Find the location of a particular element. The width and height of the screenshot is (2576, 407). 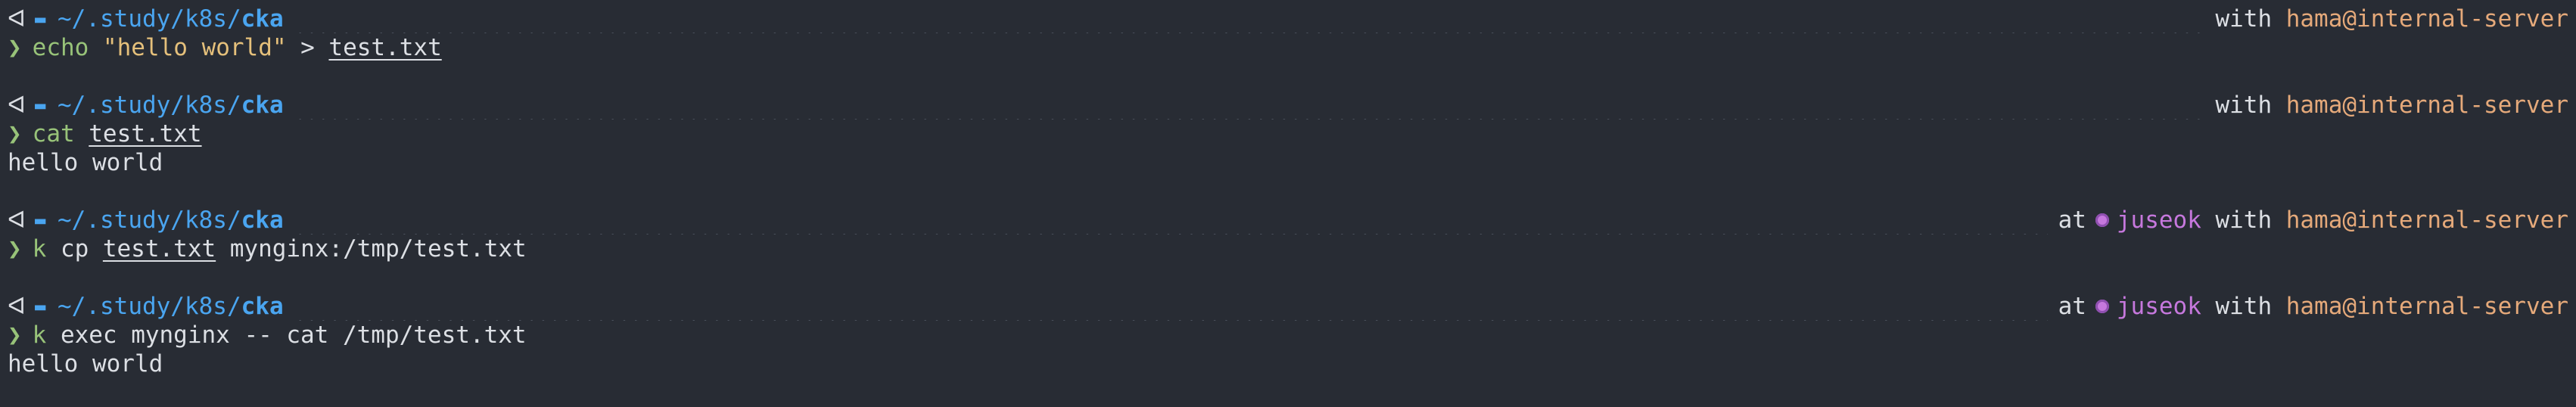

command-word: cat is located at coordinates (53, 134).